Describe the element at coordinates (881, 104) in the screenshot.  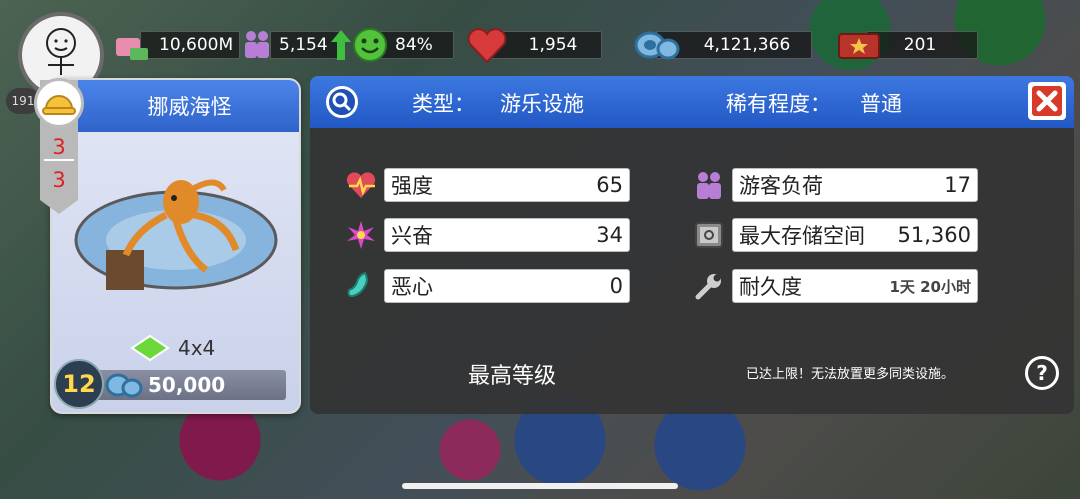
I see `rarity-value: 普通` at that location.